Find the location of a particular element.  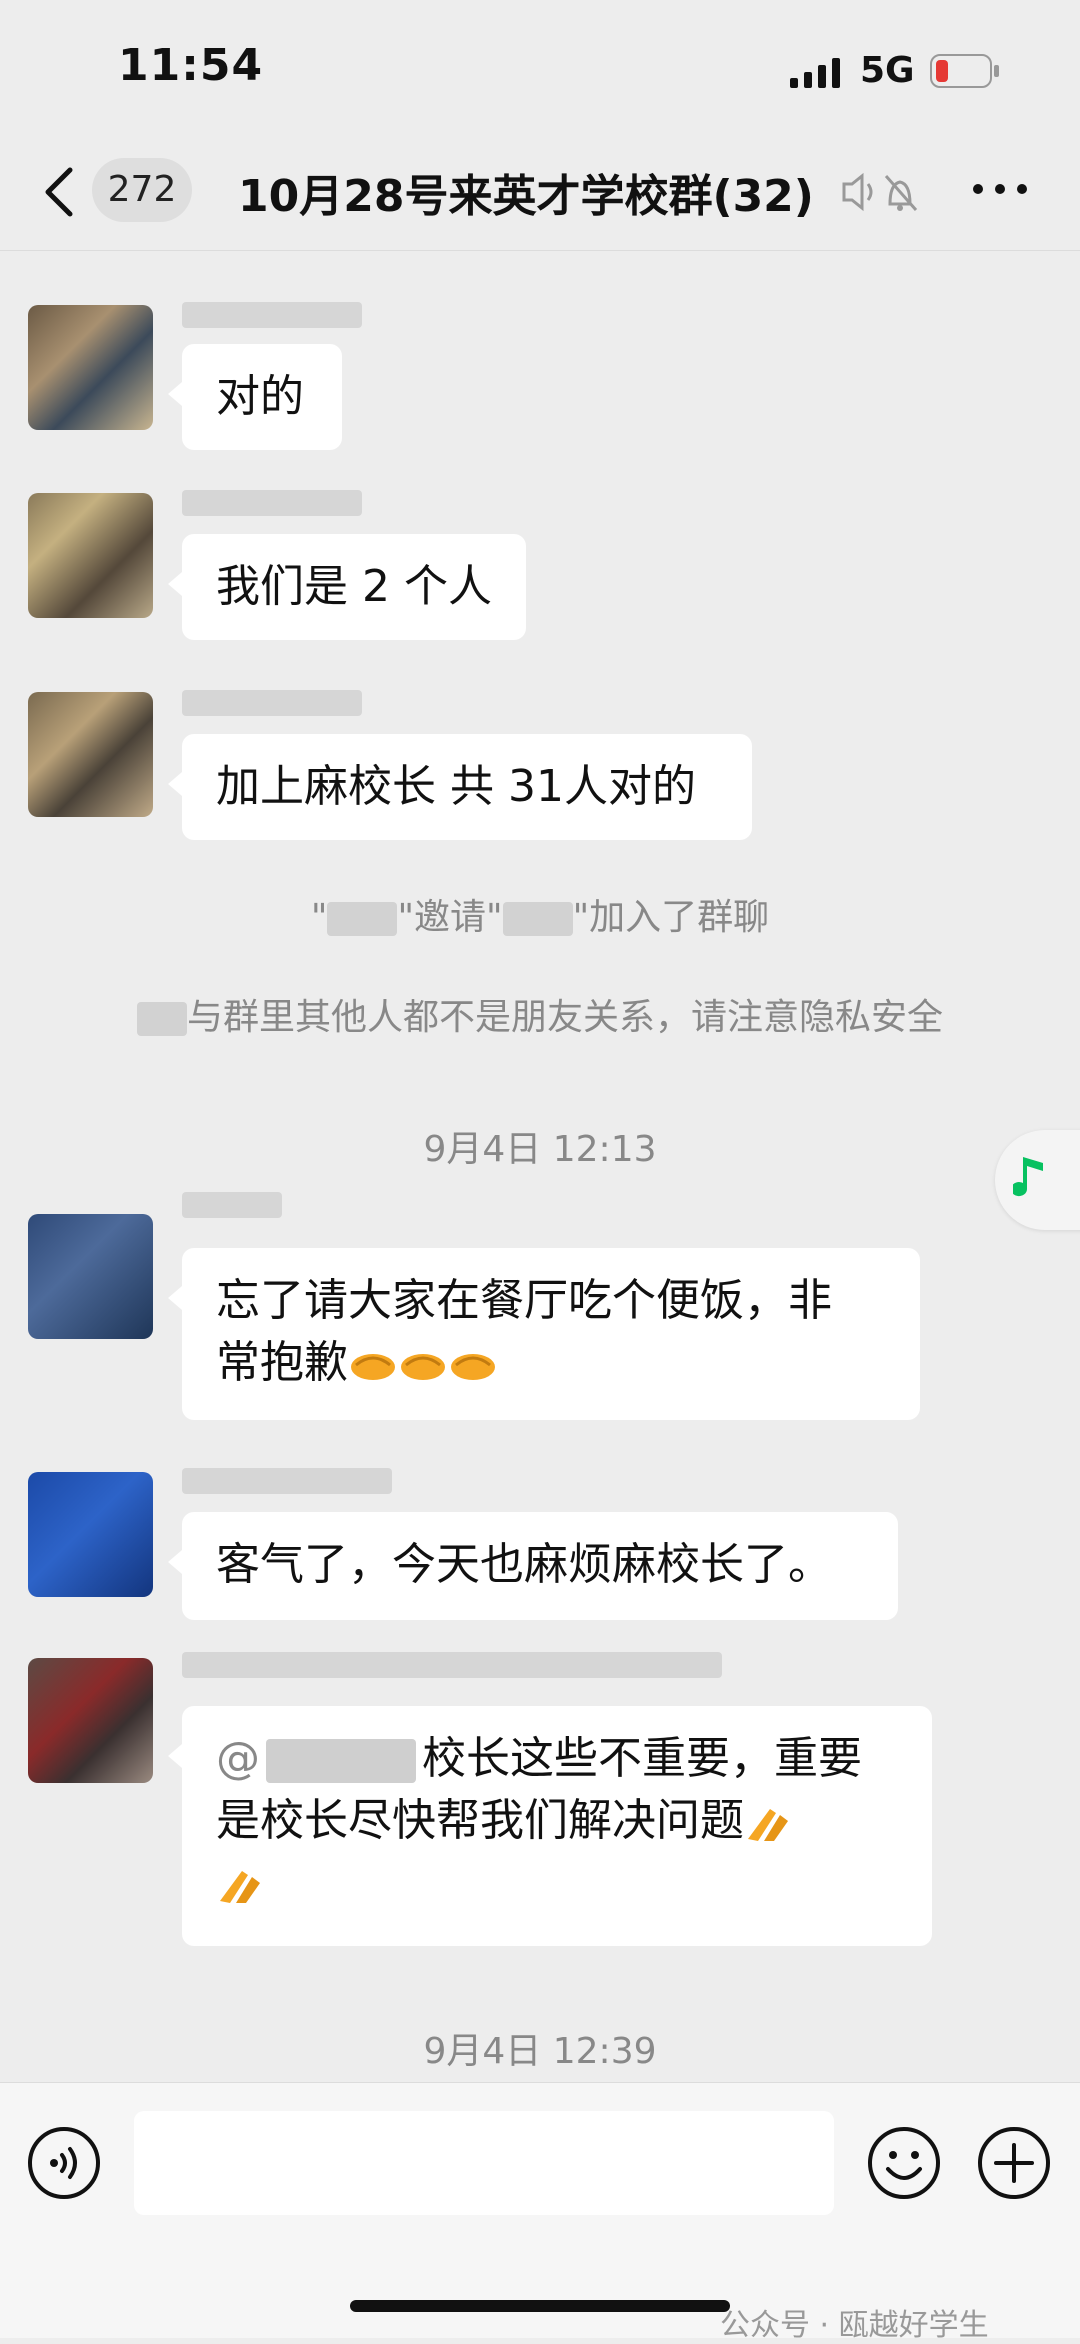

battery-icon is located at coordinates (964, 71).